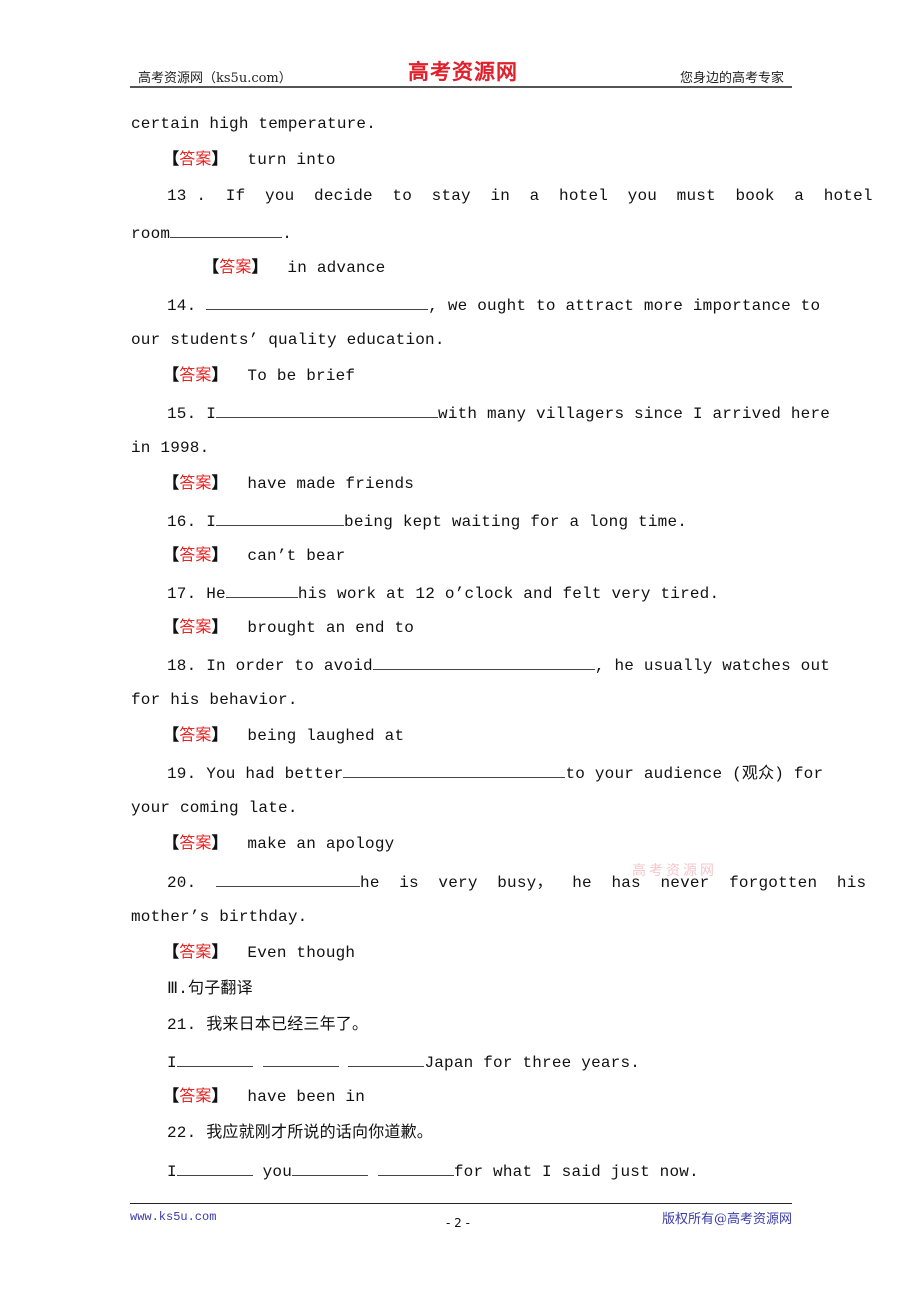  I want to click on answer-line: 【答案】 turn into, so click(249, 160).